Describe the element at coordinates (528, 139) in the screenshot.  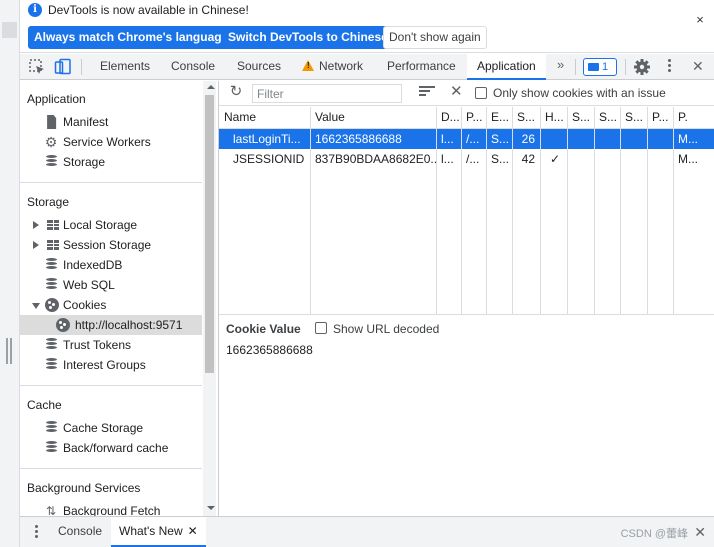
I see `cell-size: 26` at that location.